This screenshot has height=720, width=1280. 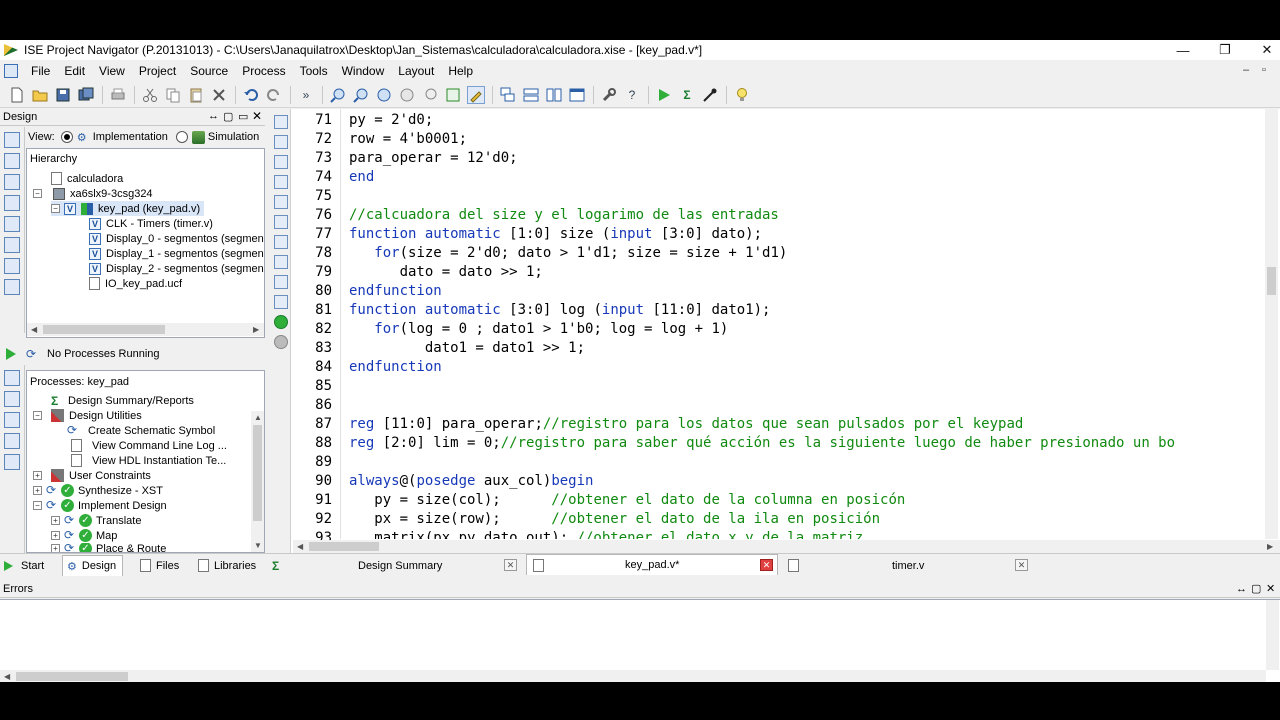 What do you see at coordinates (314, 71) in the screenshot?
I see `menu-tools: Tools` at bounding box center [314, 71].